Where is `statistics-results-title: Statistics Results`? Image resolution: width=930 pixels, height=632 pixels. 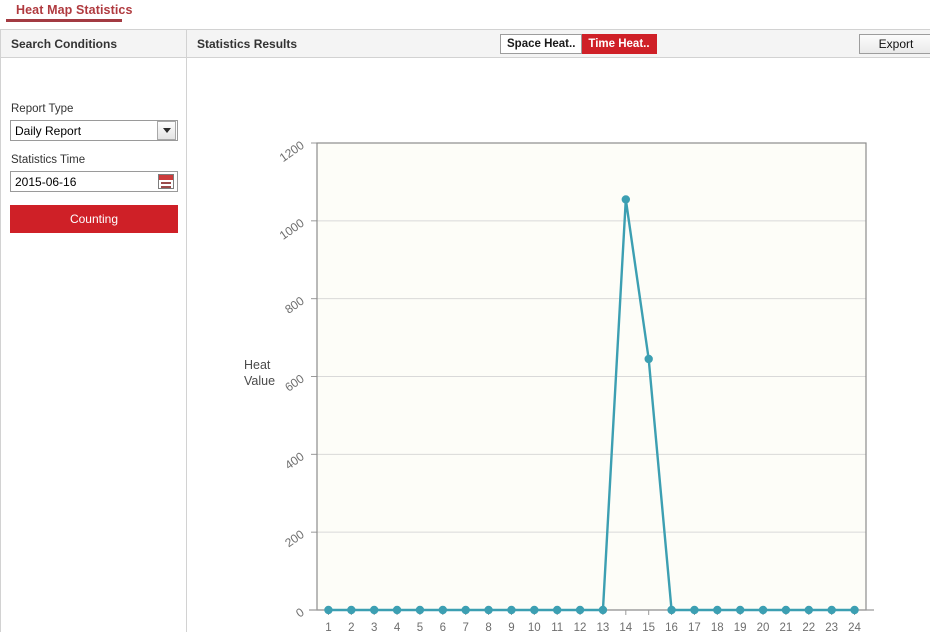
statistics-results-title: Statistics Results is located at coordinates (247, 43).